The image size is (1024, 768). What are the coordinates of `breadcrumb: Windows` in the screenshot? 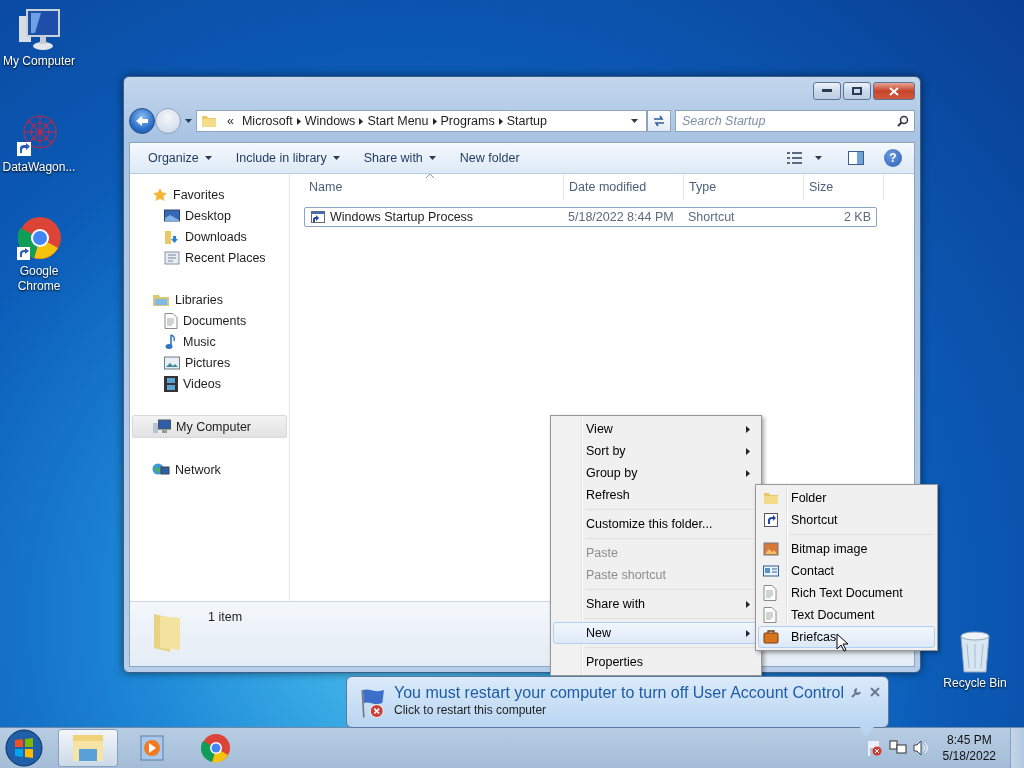 It's located at (330, 121).